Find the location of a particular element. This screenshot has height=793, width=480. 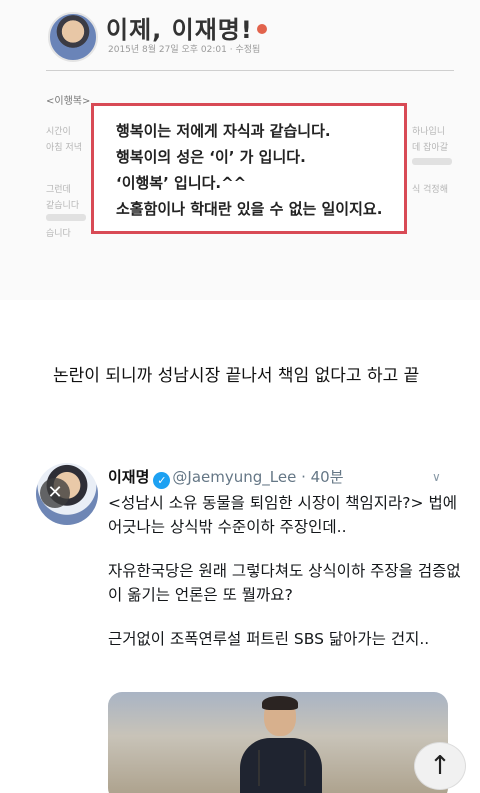

blurred-text: 습니다 is located at coordinates (58, 234).